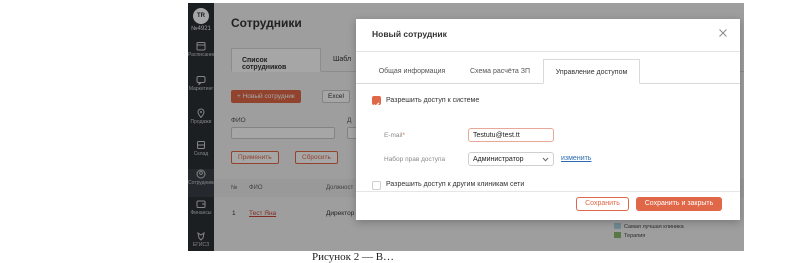 The height and width of the screenshot is (263, 800). I want to click on rights-select: Администратор, so click(511, 159).